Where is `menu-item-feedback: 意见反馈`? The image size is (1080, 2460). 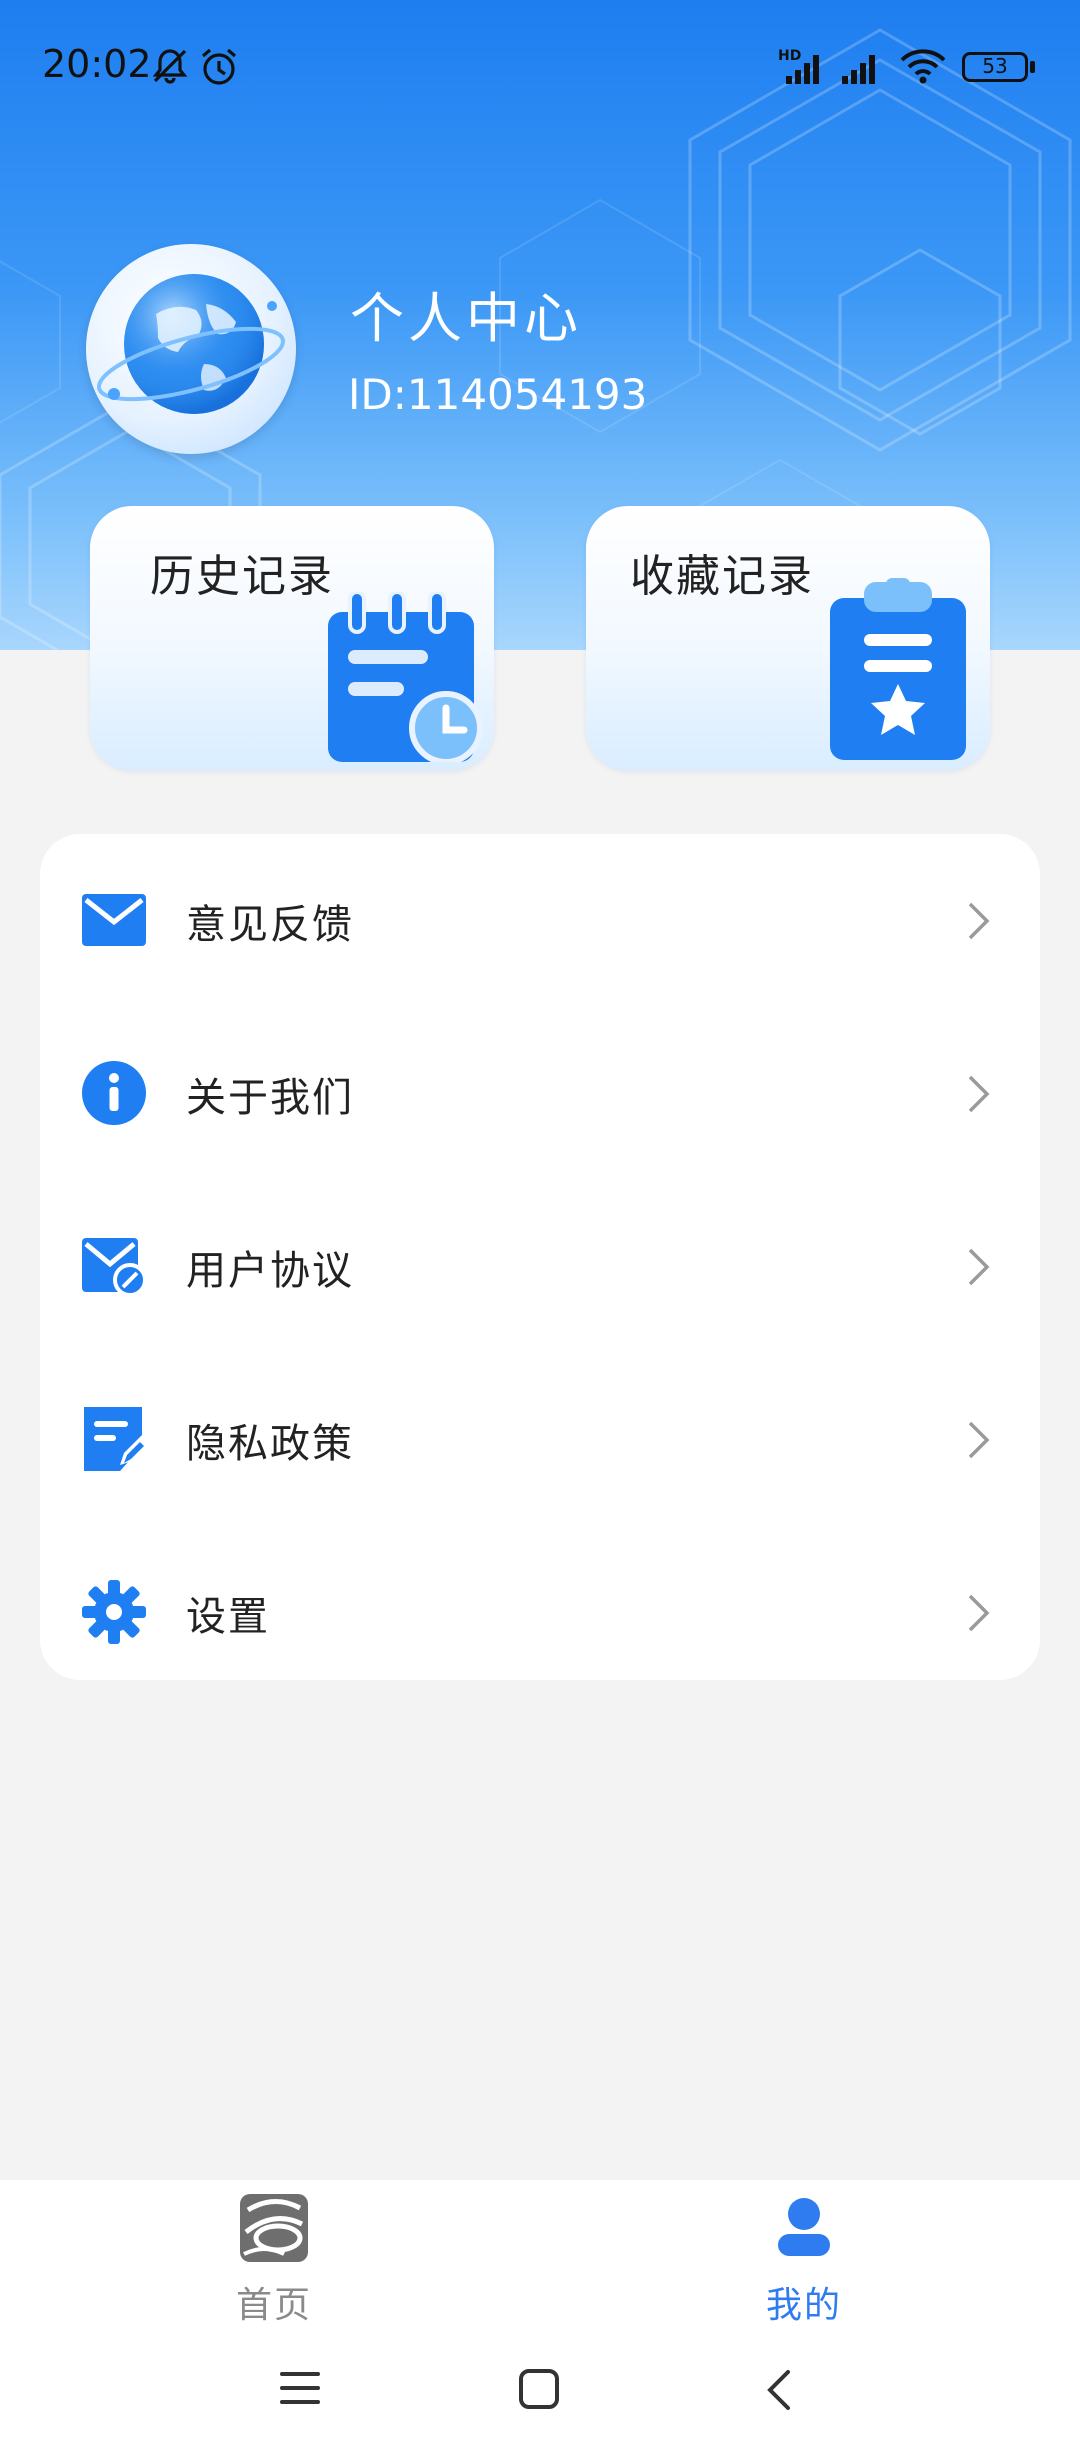 menu-item-feedback: 意见反馈 is located at coordinates (540, 920).